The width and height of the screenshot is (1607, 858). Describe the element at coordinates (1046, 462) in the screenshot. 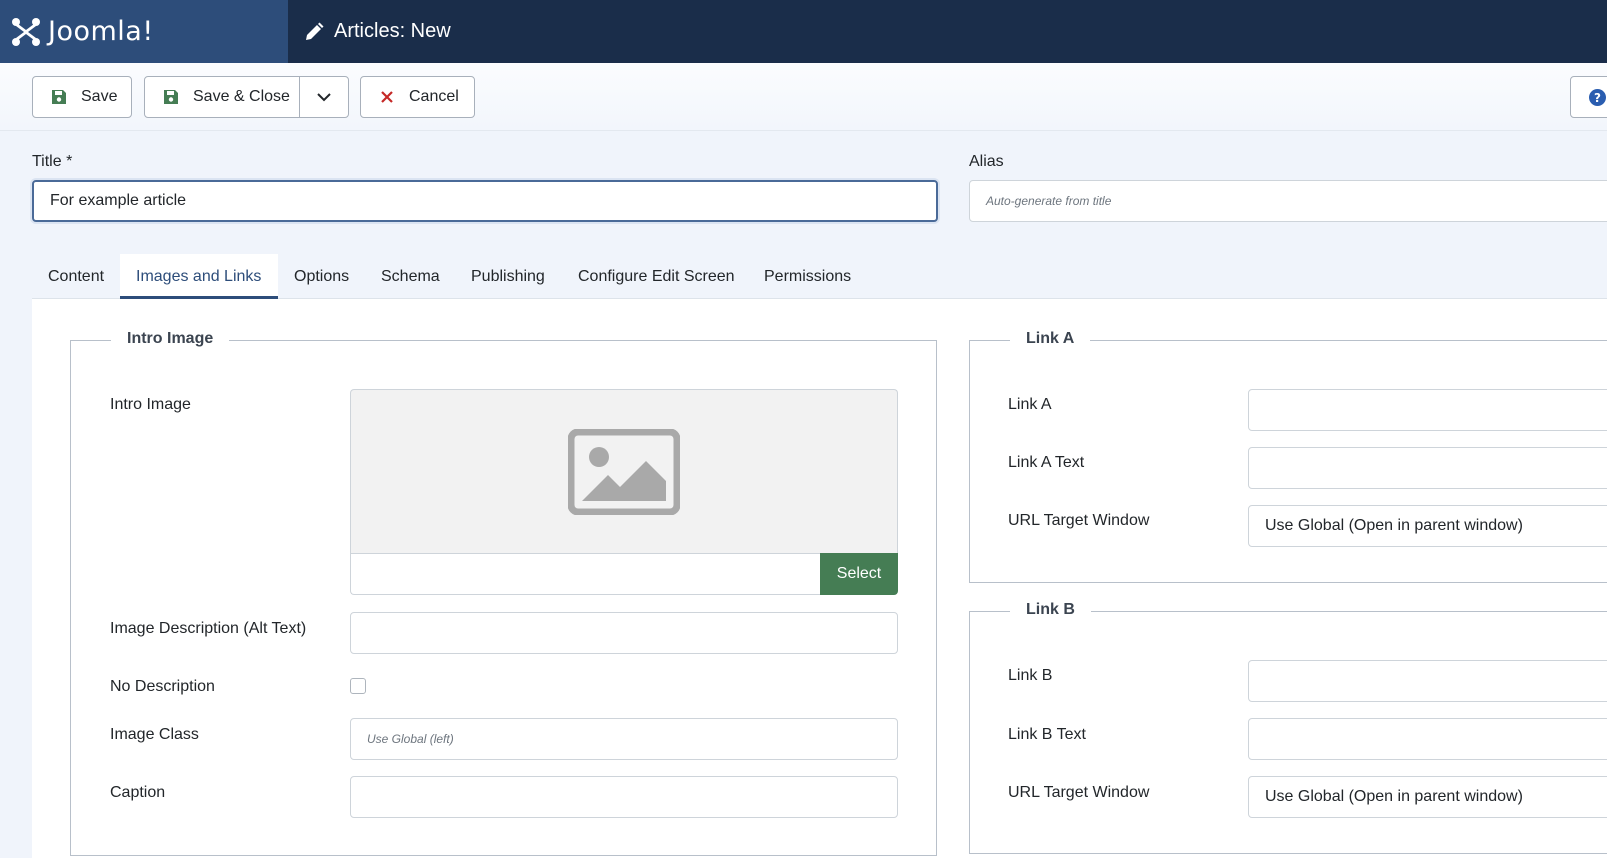

I see `link-a-text-label: Link A Text` at that location.